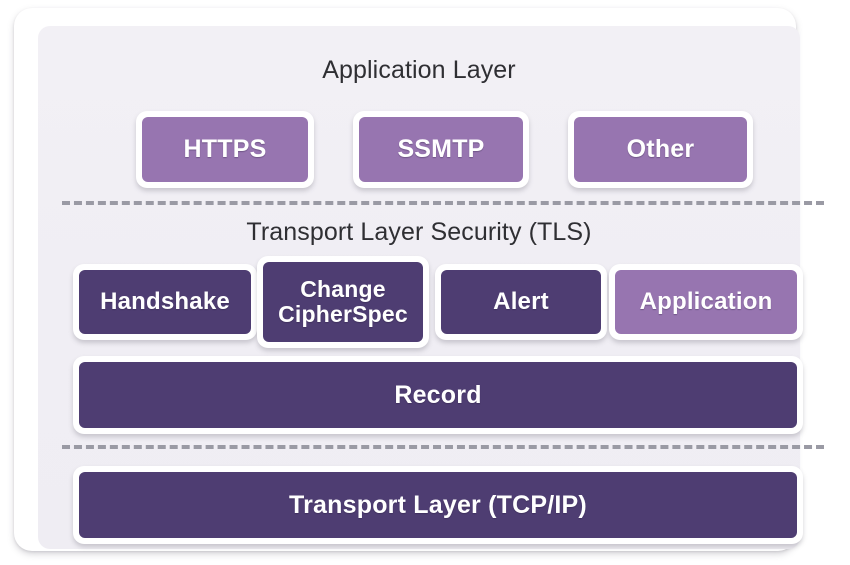 This screenshot has height=565, width=850. I want to click on tls-block-alert-label: Alert, so click(521, 302).